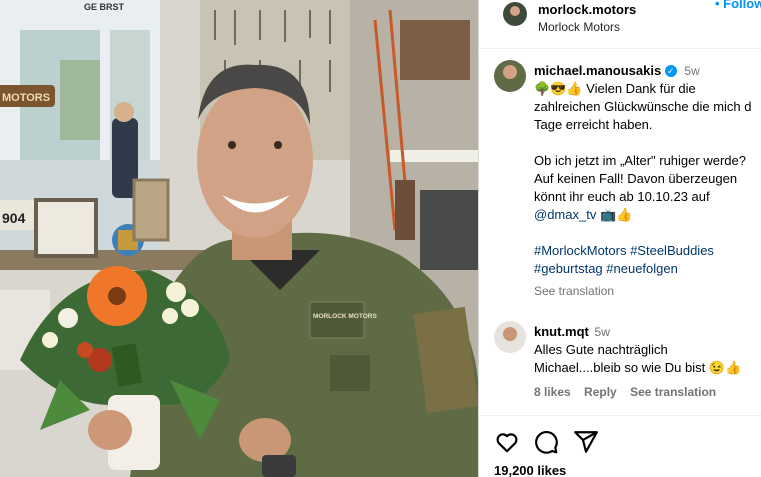  I want to click on caption-line: Auf keinen Fall! Davon überzeugen, so click(636, 178).